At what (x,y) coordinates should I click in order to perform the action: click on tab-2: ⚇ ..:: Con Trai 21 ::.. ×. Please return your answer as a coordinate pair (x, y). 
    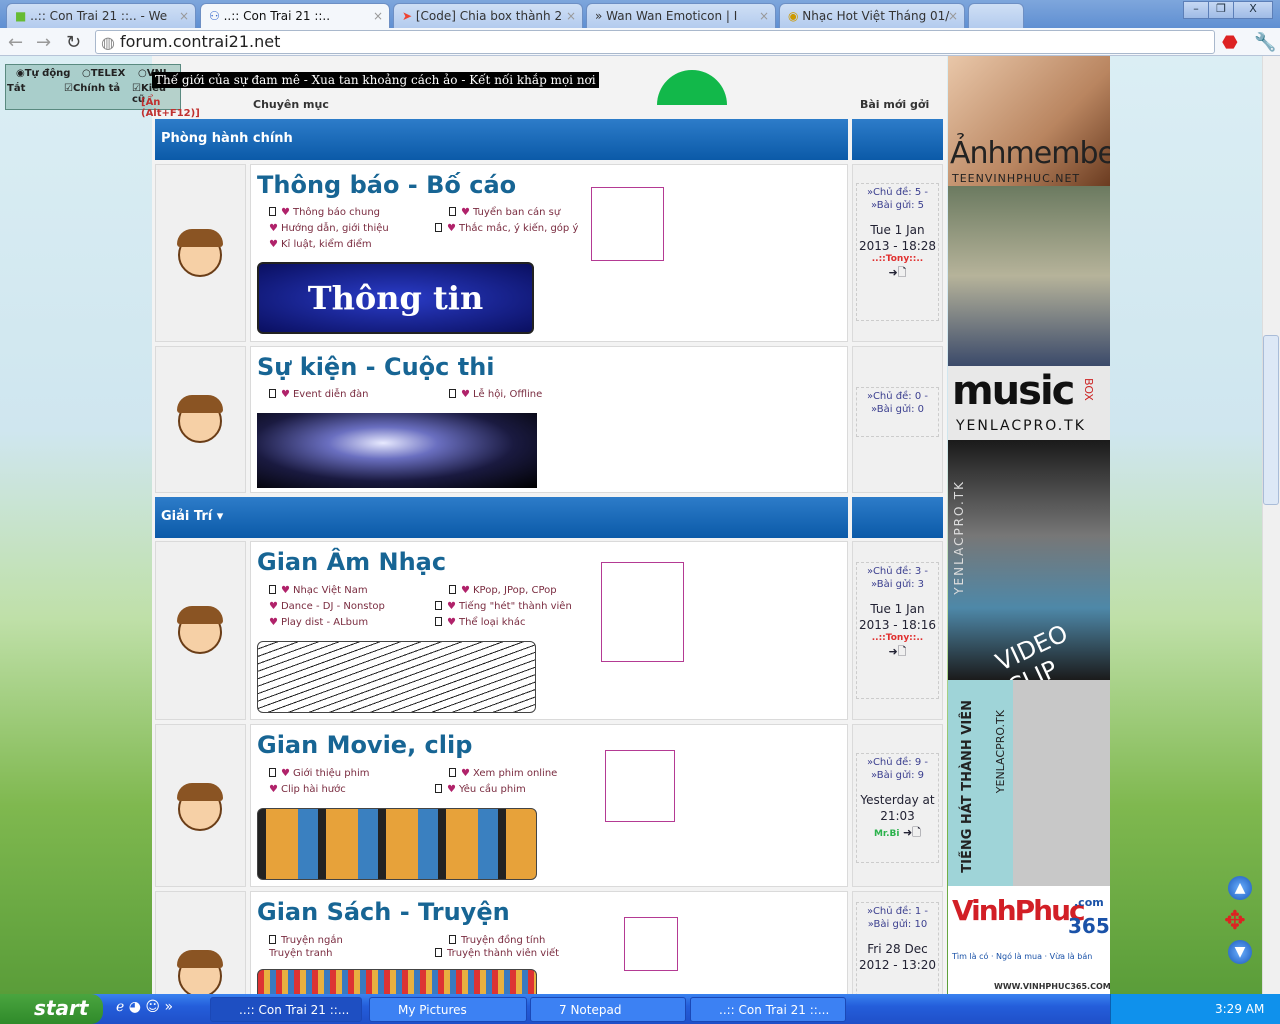
    Looking at the image, I should click on (295, 15).